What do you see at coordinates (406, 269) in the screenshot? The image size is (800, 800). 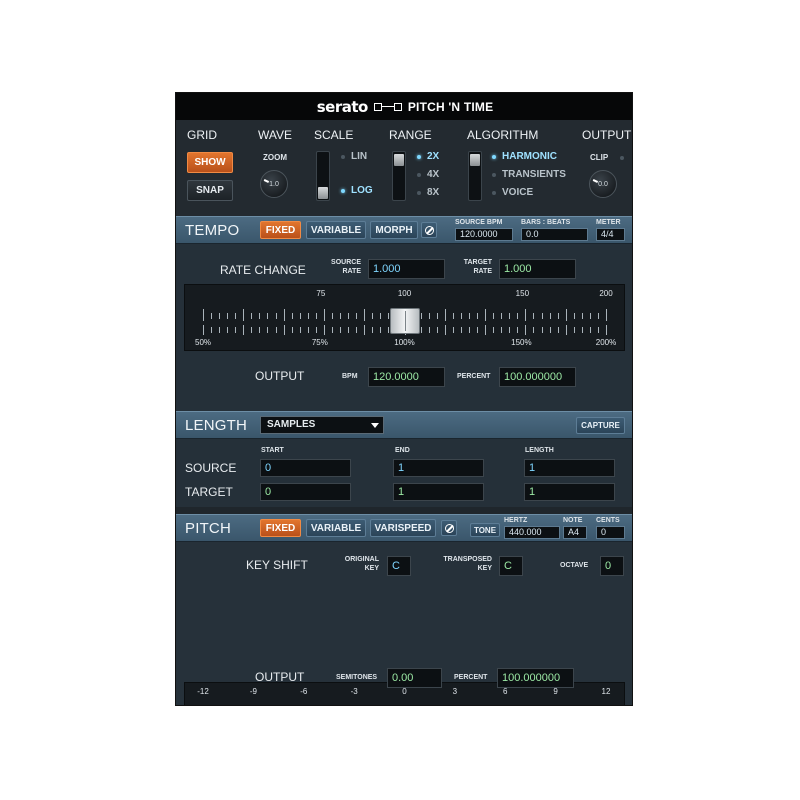 I see `source-rate-field: 1.000` at bounding box center [406, 269].